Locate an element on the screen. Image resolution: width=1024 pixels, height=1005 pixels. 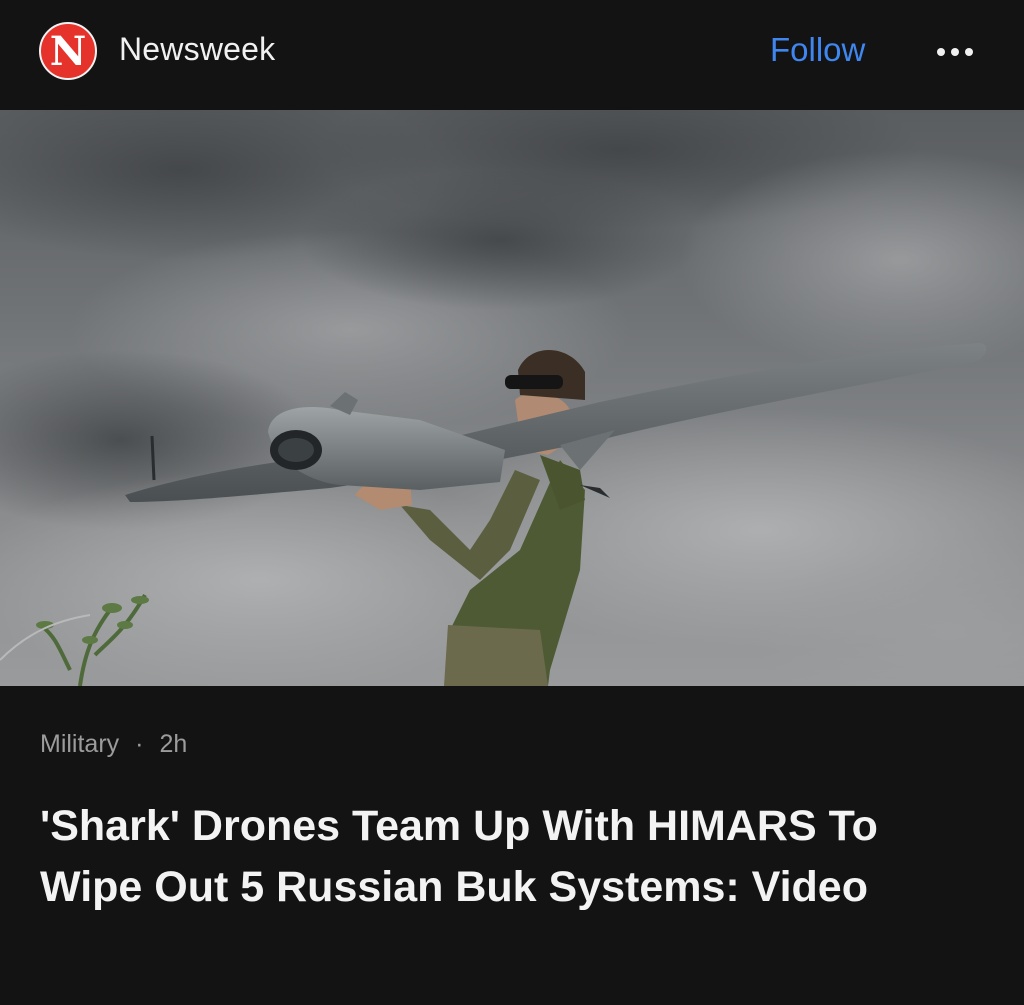
source-name: Newsweek is located at coordinates (197, 49).